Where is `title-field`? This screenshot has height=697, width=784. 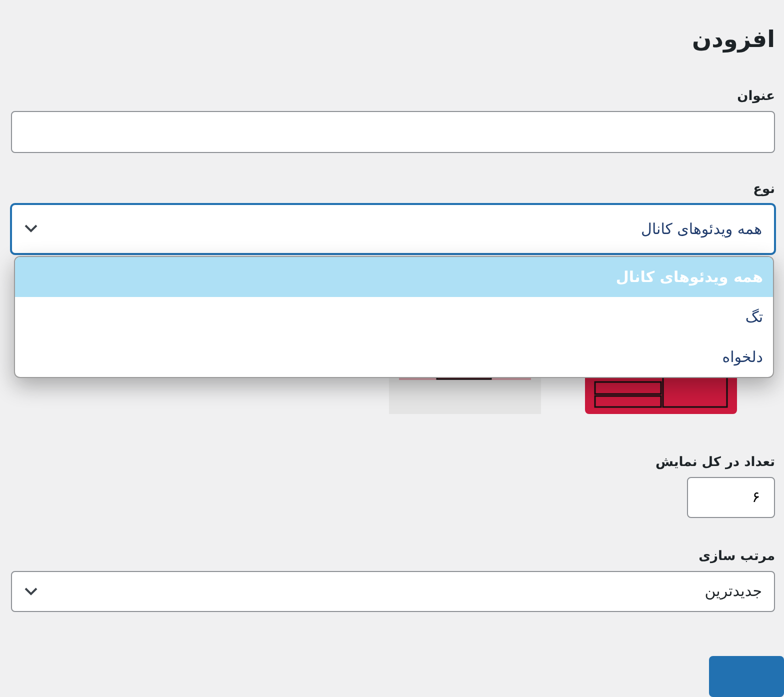 title-field is located at coordinates (393, 132).